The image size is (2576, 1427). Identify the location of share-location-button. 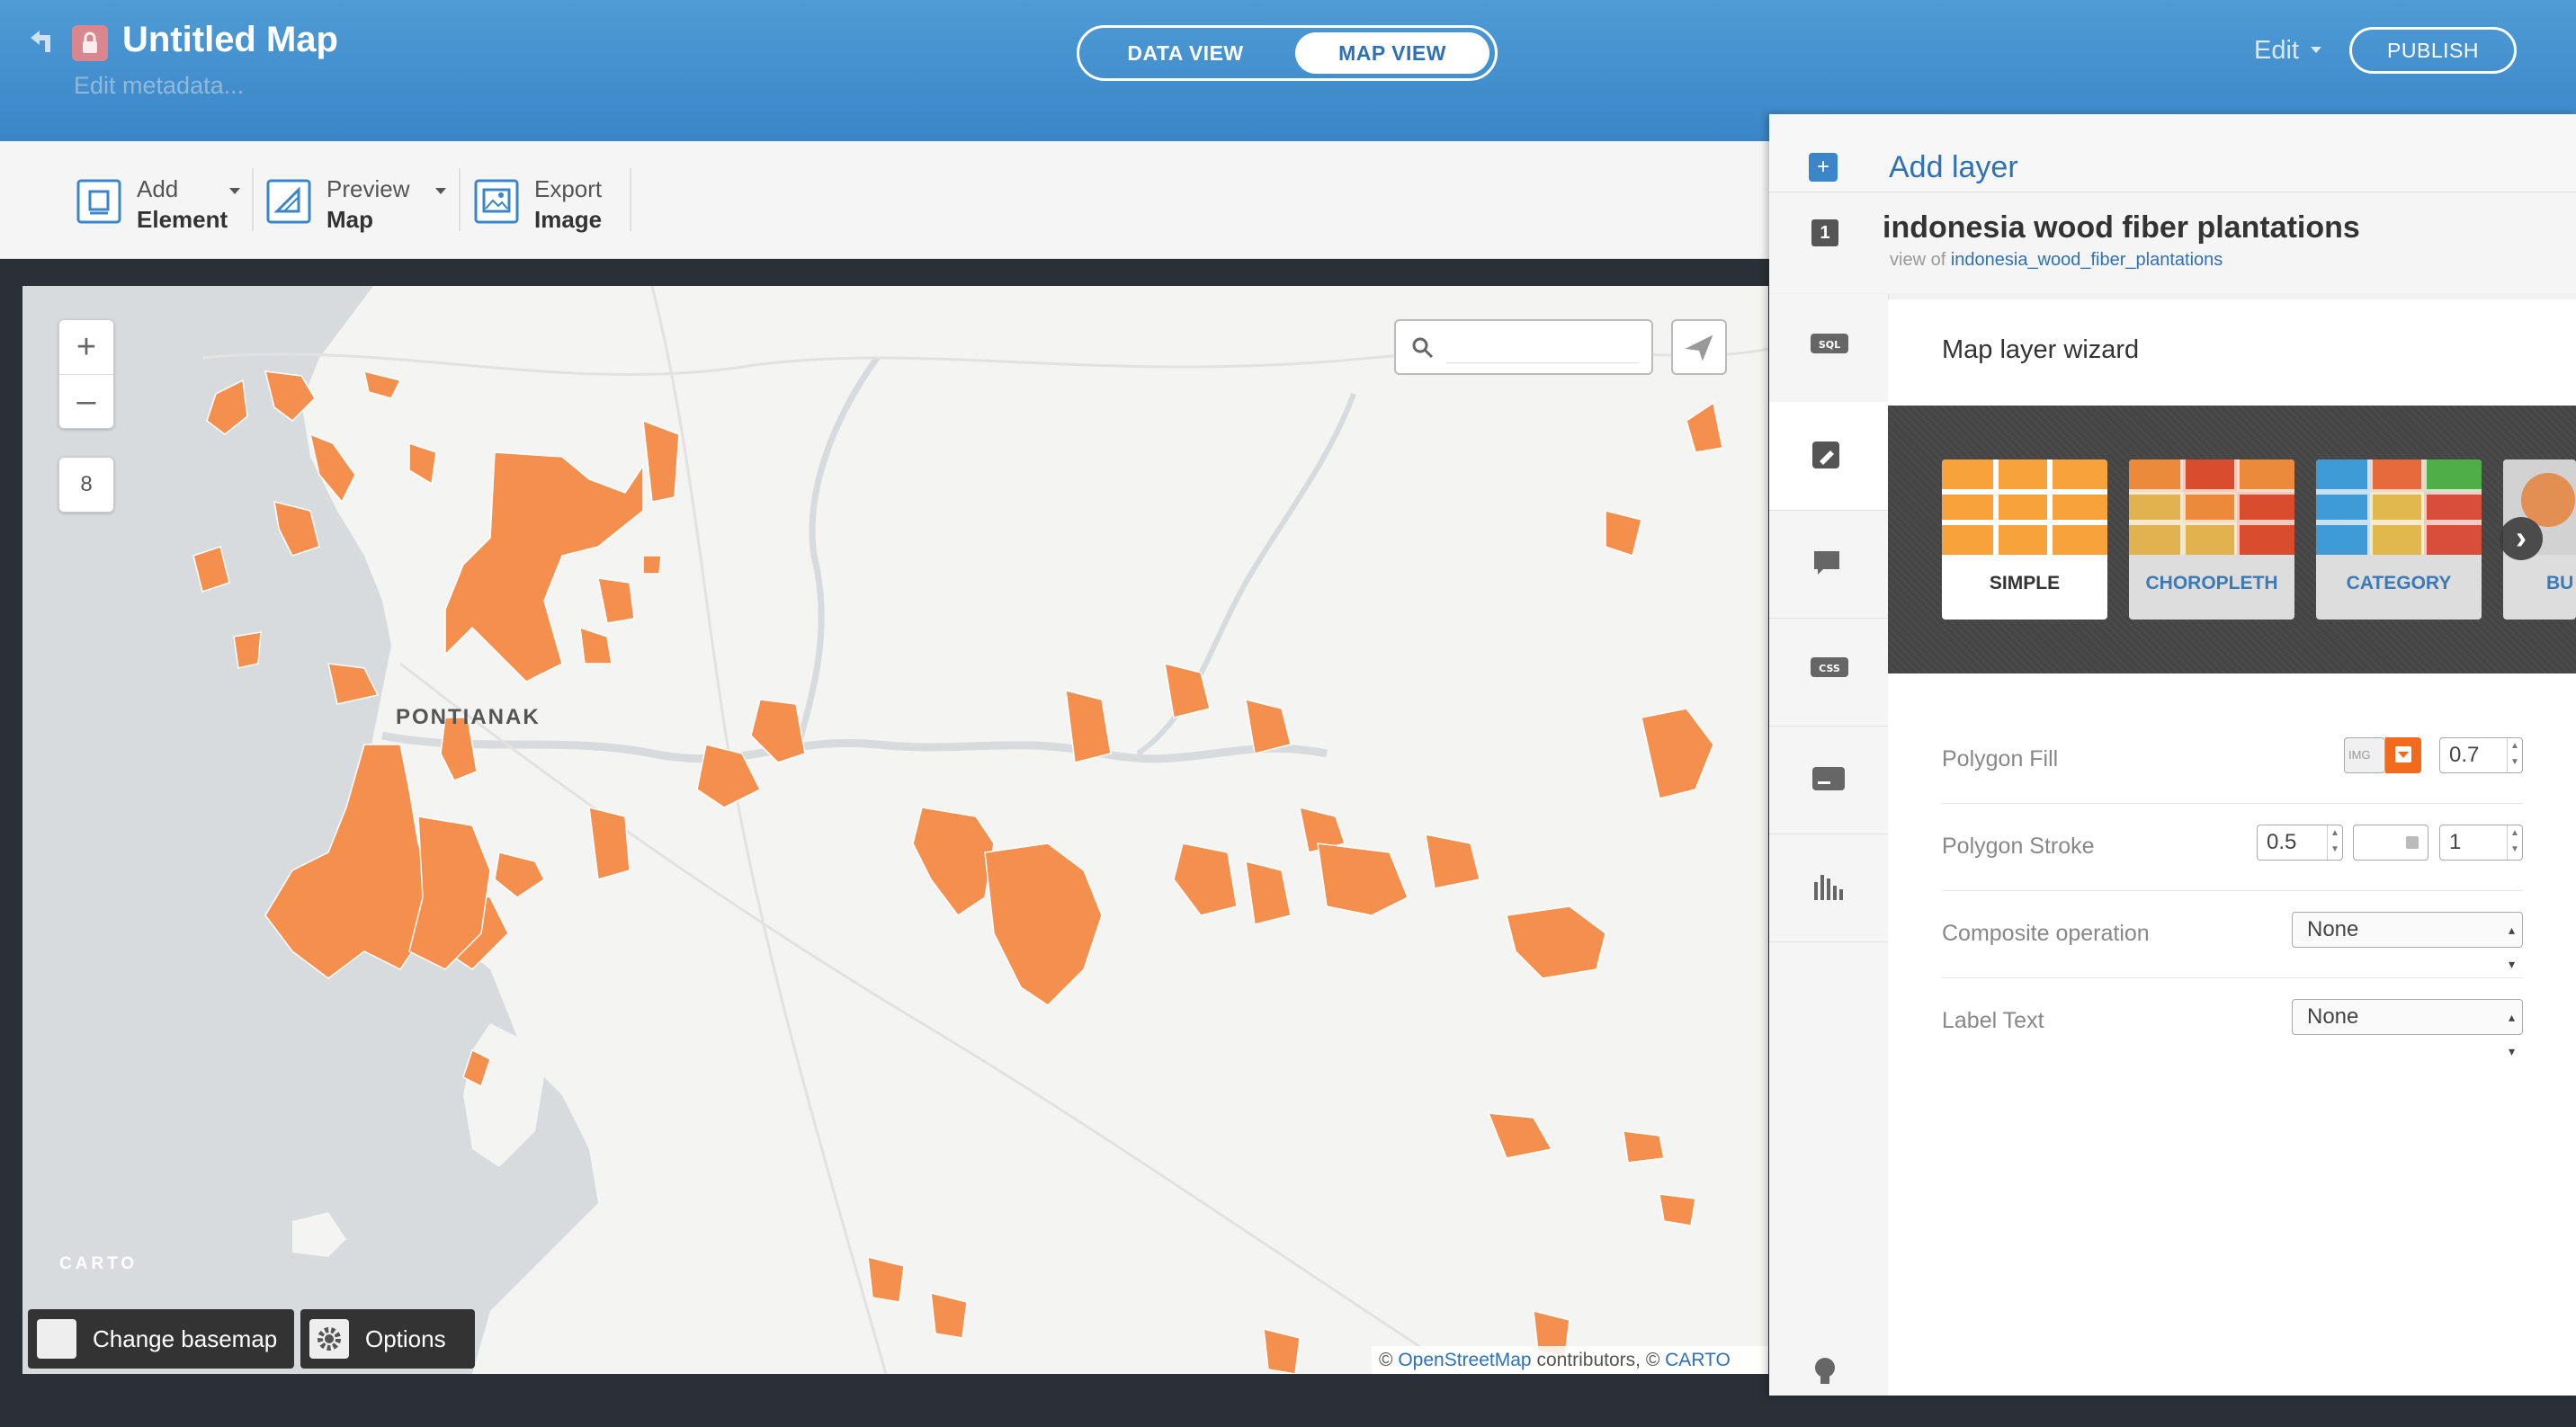
(1699, 347).